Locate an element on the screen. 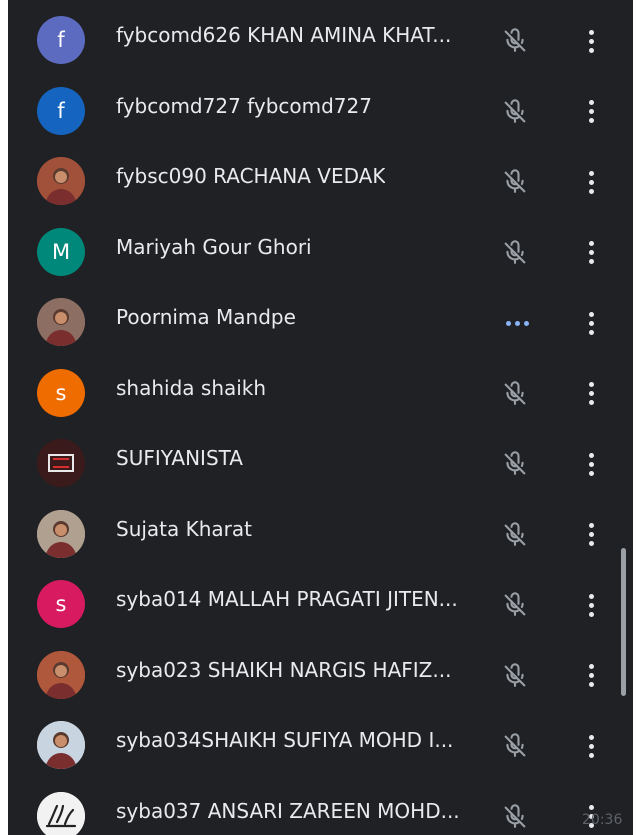 The width and height of the screenshot is (637, 835). participant-name: fybsc090 RACHANA VEDAK is located at coordinates (251, 176).